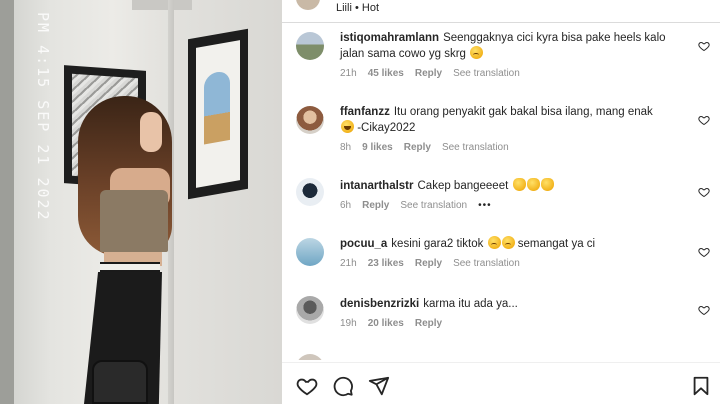 The image size is (720, 404). Describe the element at coordinates (370, 8) in the screenshot. I see `header-tag: Hot` at that location.